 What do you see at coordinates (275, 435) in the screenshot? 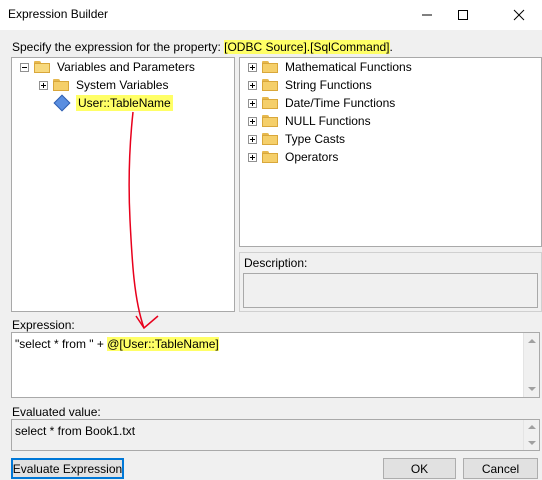
I see `evaluated-value-box: select * from Book1.txt` at bounding box center [275, 435].